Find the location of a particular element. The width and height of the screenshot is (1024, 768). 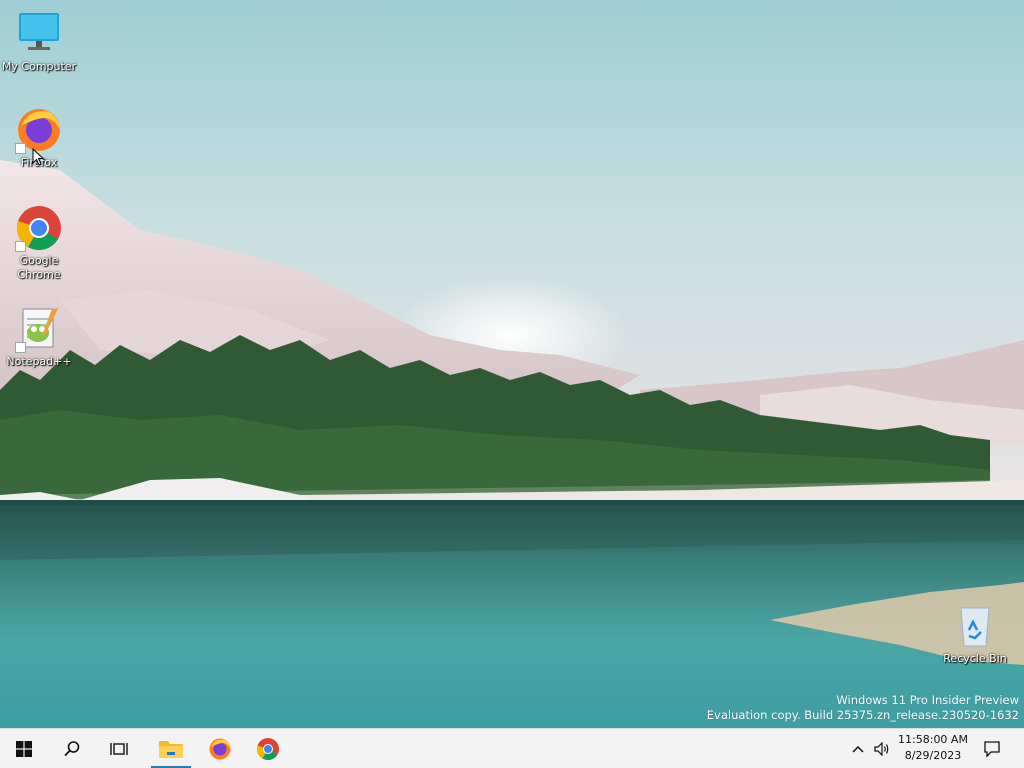

notification-icon is located at coordinates (992, 749).